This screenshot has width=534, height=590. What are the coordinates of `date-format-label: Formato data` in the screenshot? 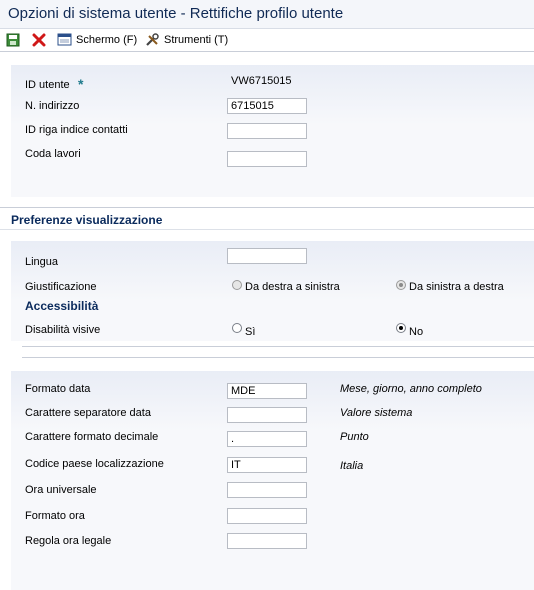 It's located at (58, 389).